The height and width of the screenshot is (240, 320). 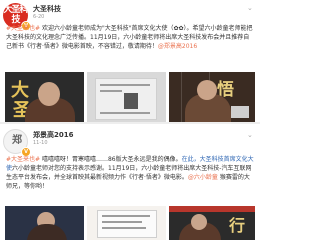 I want to click on post-text: 嘻嘻嘻呀！胃寒嘻嘻……86版大圣永远是我的偶像。, so click(x=111, y=159).